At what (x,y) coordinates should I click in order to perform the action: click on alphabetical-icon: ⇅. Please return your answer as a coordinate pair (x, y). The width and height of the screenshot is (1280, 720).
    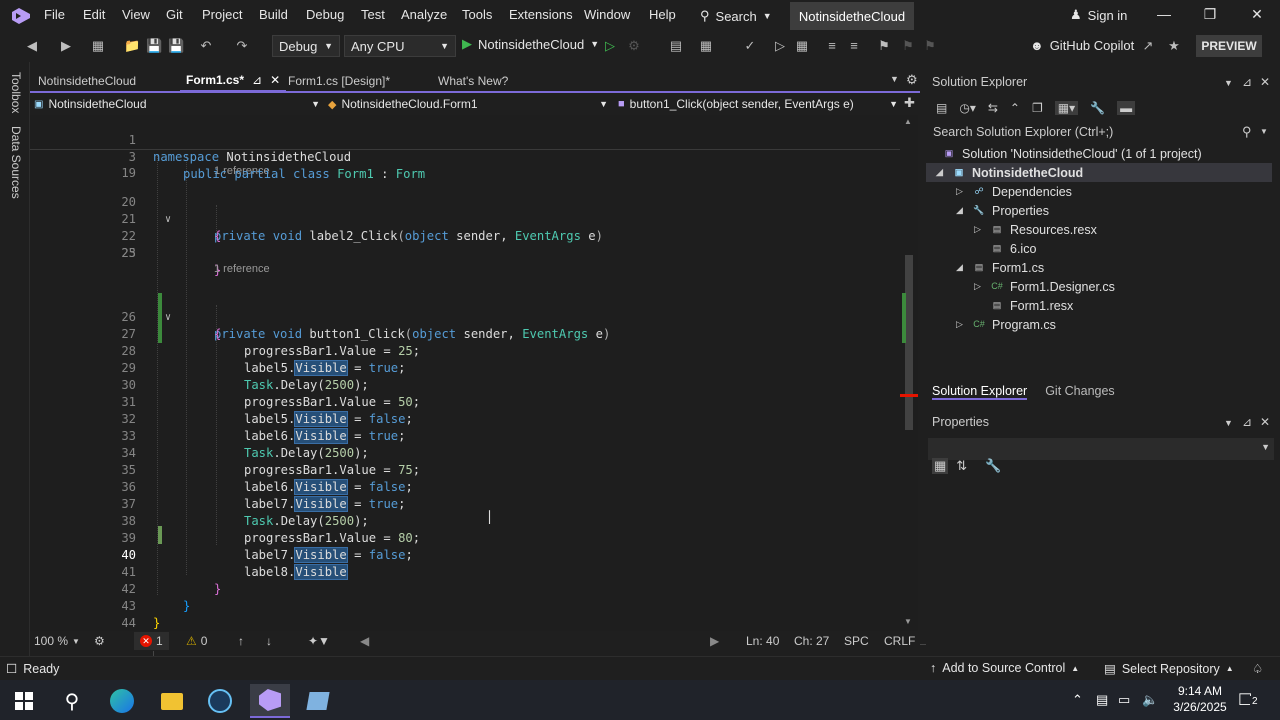
    Looking at the image, I should click on (961, 466).